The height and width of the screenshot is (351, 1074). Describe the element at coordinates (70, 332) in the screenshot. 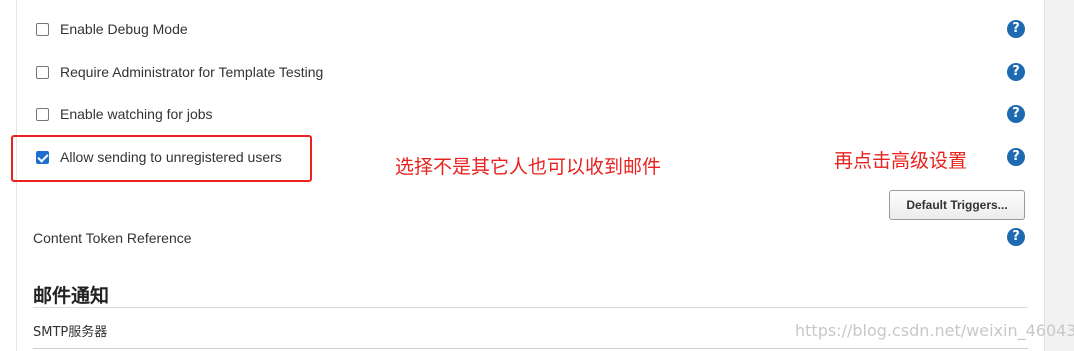

I see `smtp-server-label: SMTP服务器` at that location.